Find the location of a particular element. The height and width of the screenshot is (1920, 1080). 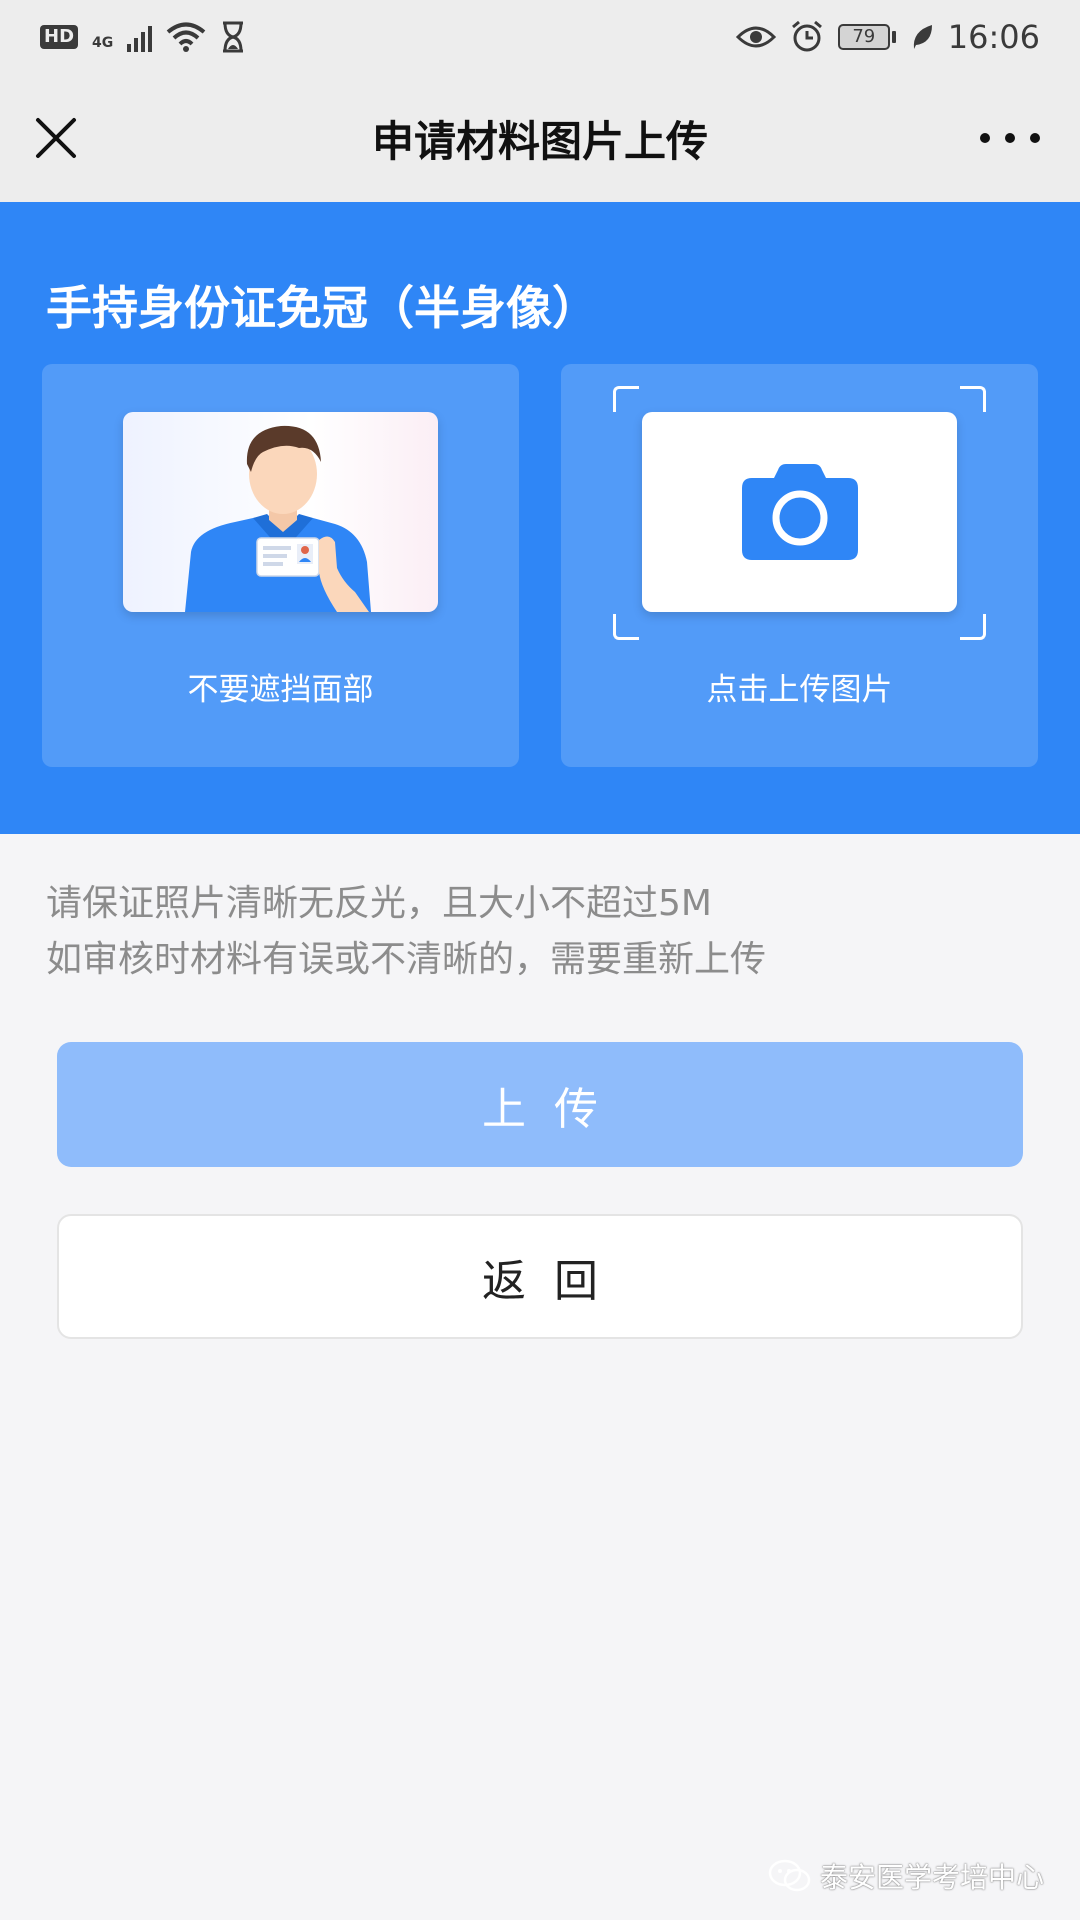

hd-badge: HD is located at coordinates (59, 37).